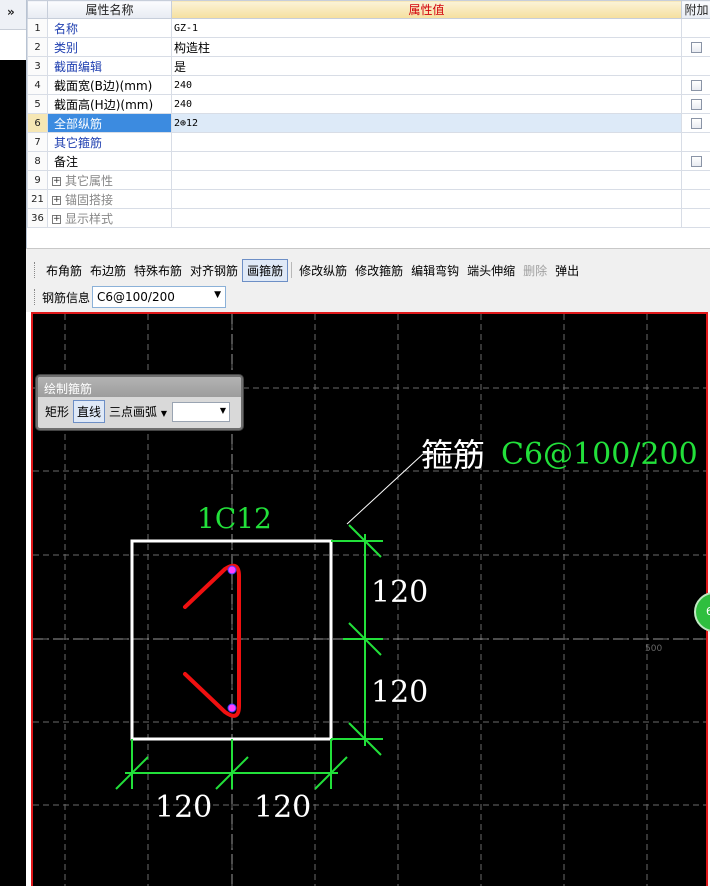 The image size is (710, 886). I want to click on table-row: 4 截面宽(B边)(mm) 240, so click(368, 85).